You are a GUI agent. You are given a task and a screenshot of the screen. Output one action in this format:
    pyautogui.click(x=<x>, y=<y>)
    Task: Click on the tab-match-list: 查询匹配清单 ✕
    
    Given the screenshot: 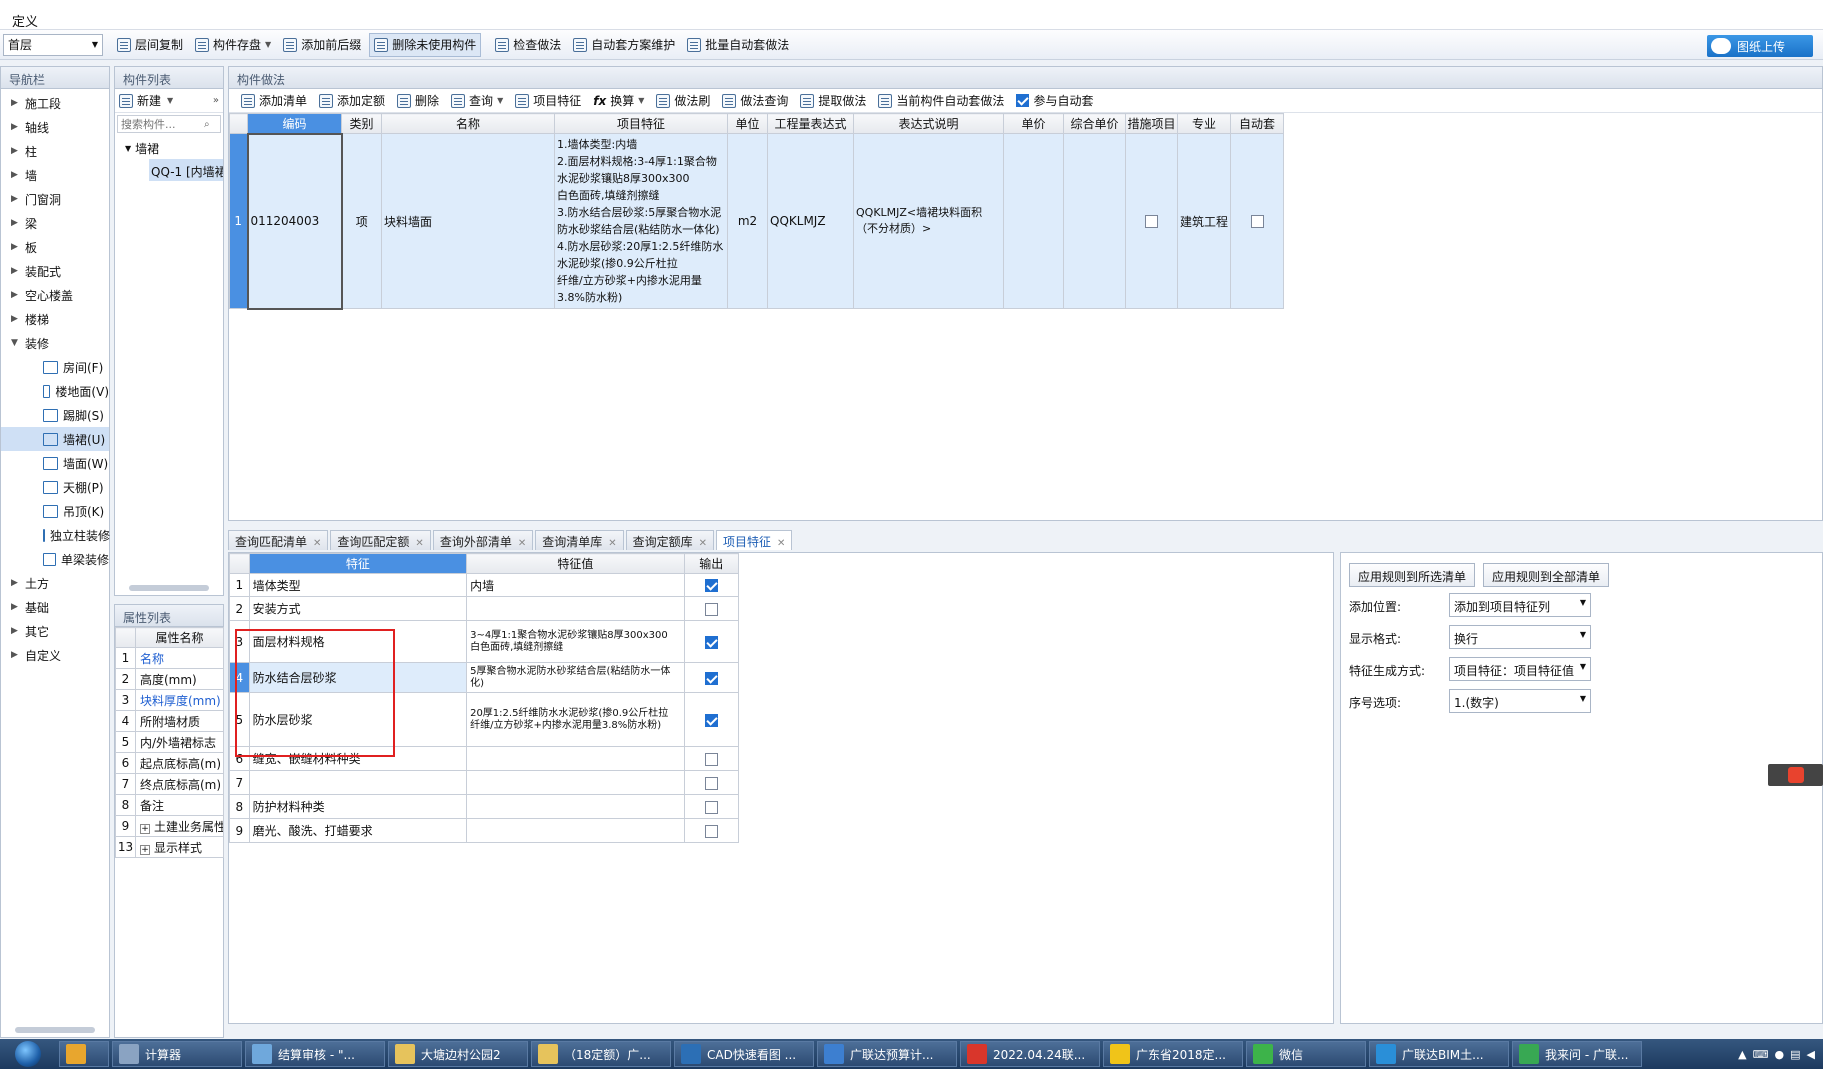 What is the action you would take?
    pyautogui.click(x=278, y=540)
    